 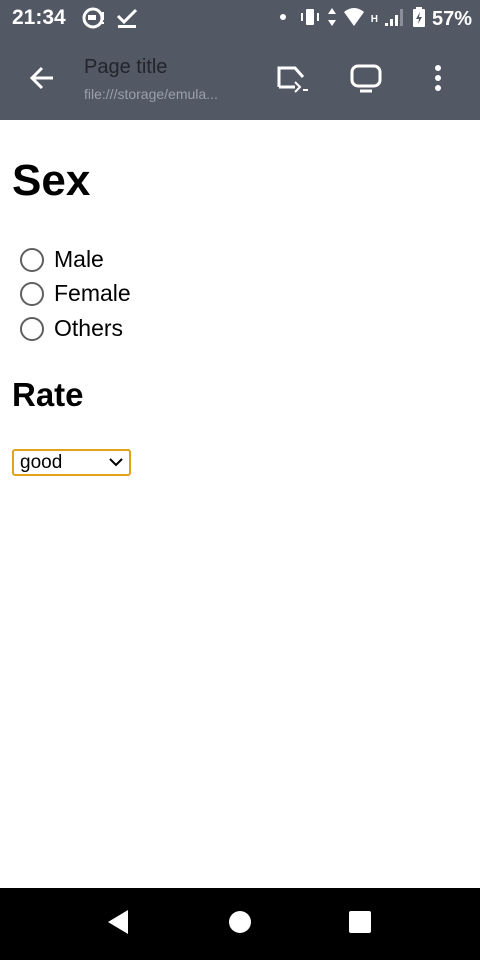 I want to click on radio-female: Female, so click(x=75, y=293).